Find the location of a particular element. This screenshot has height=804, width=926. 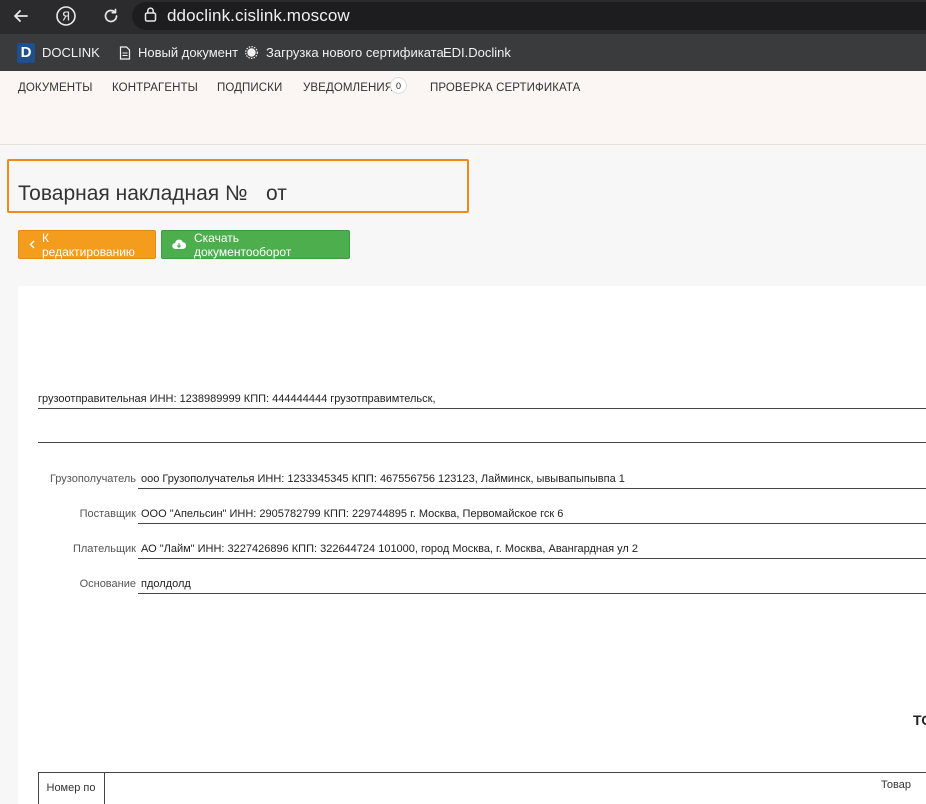

table-column-divider is located at coordinates (104, 788).